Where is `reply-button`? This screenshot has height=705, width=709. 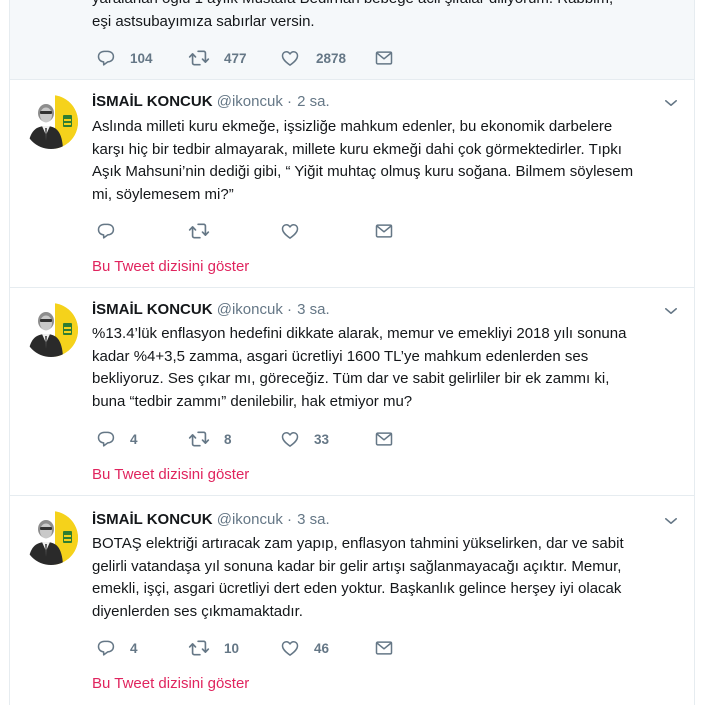
reply-button is located at coordinates (113, 231).